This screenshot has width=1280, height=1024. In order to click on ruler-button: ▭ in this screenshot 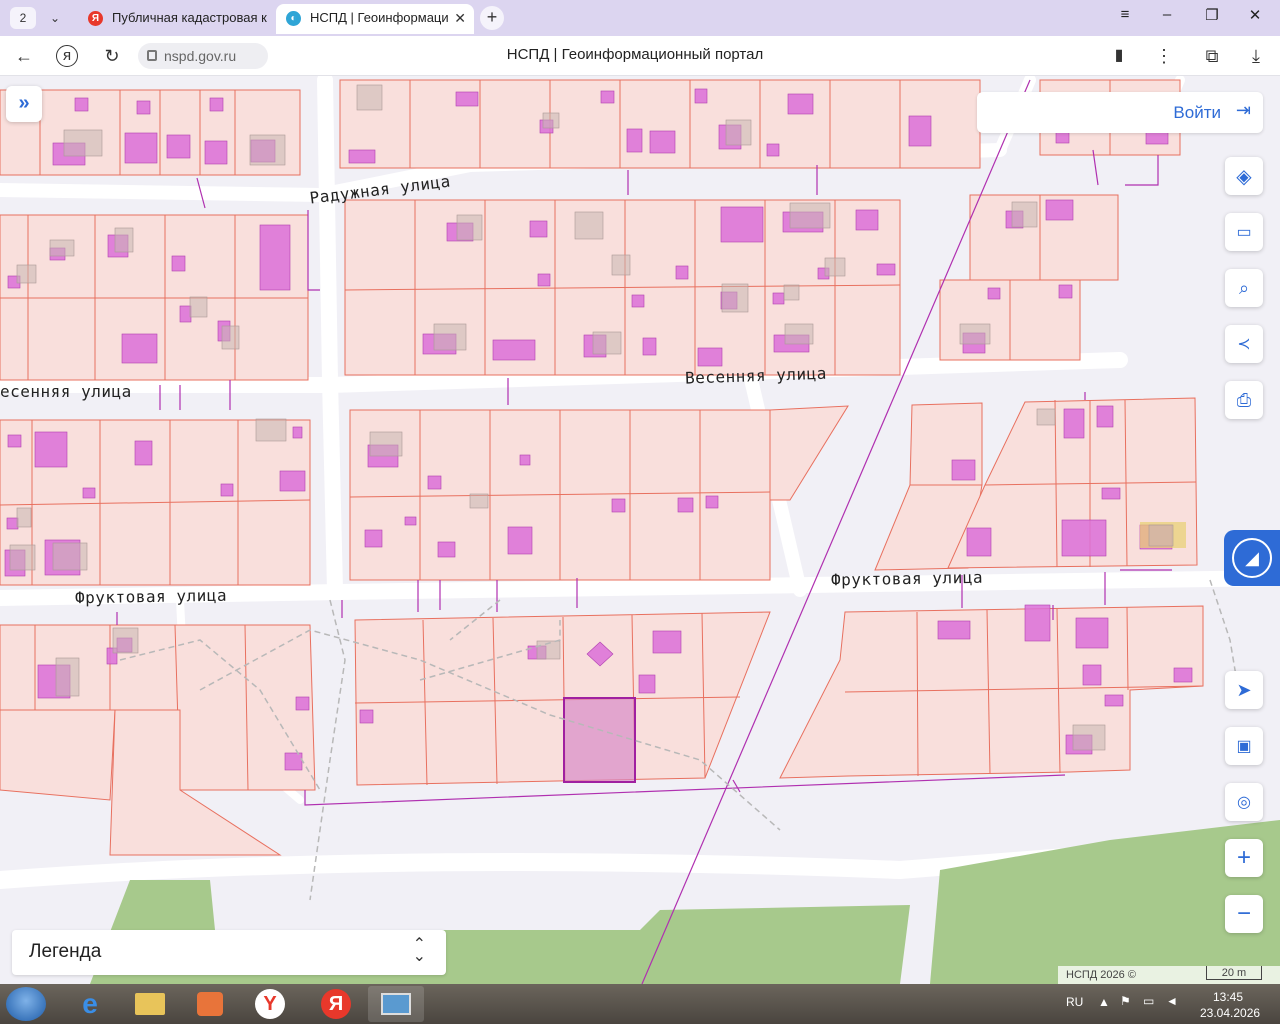, I will do `click(1244, 232)`.